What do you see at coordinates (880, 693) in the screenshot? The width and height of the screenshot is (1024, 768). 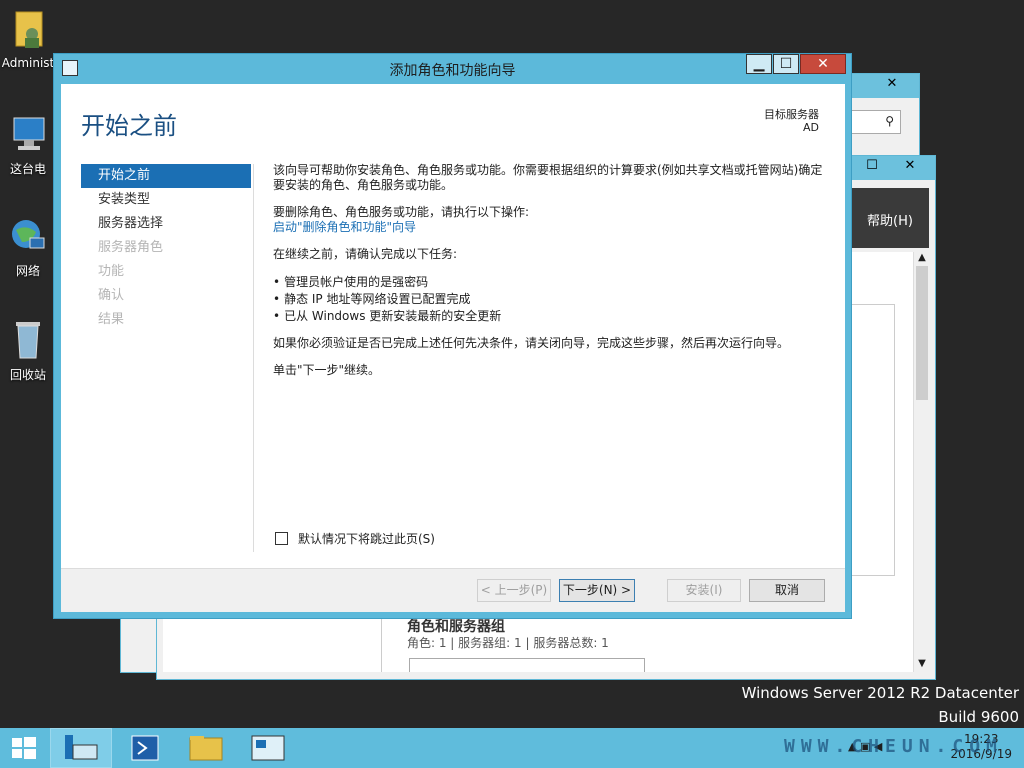 I see `os-edition-text: Windows Server 2012 R2 Datacenter` at bounding box center [880, 693].